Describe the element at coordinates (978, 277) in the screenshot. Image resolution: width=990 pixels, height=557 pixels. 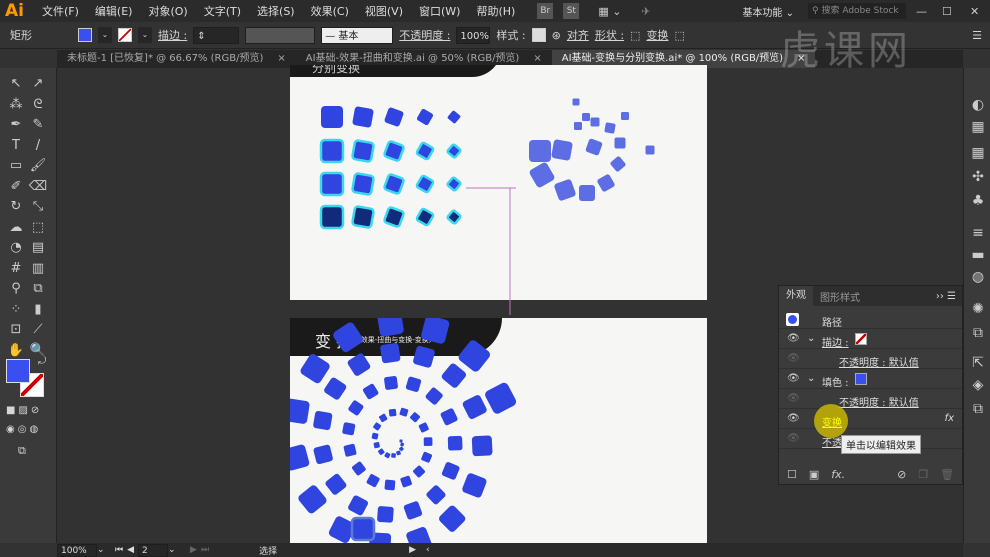
I see `transparency-icon: ◍` at that location.